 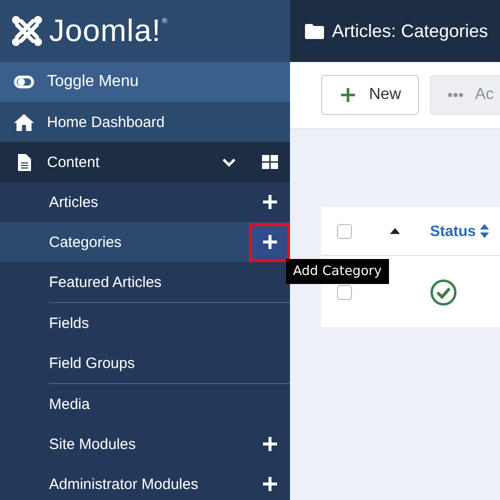 I want to click on sidebar-item: Administrator Modules, so click(x=149, y=484).